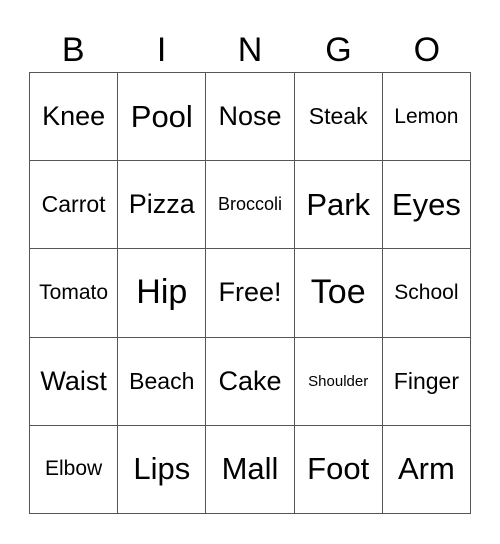 This screenshot has height=544, width=500. What do you see at coordinates (338, 293) in the screenshot?
I see `bingo-cell: Toe` at bounding box center [338, 293].